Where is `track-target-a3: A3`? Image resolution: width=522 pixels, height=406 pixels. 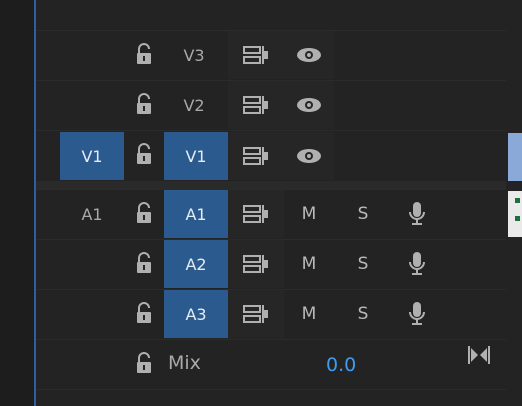 track-target-a3: A3 is located at coordinates (196, 314).